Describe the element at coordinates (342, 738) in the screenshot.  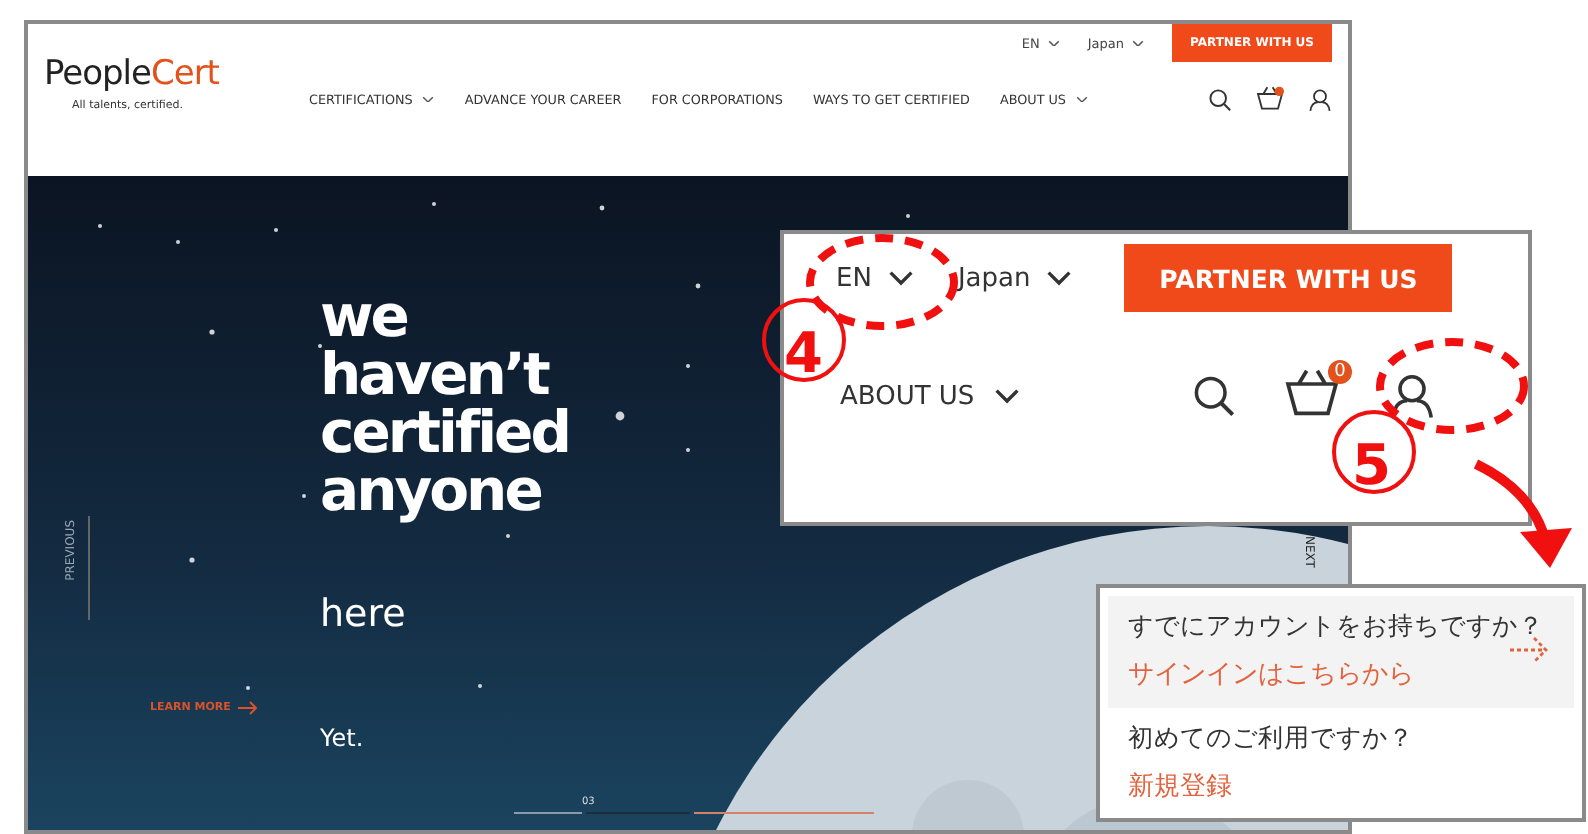
I see `hero-tagline: Yet.` at that location.